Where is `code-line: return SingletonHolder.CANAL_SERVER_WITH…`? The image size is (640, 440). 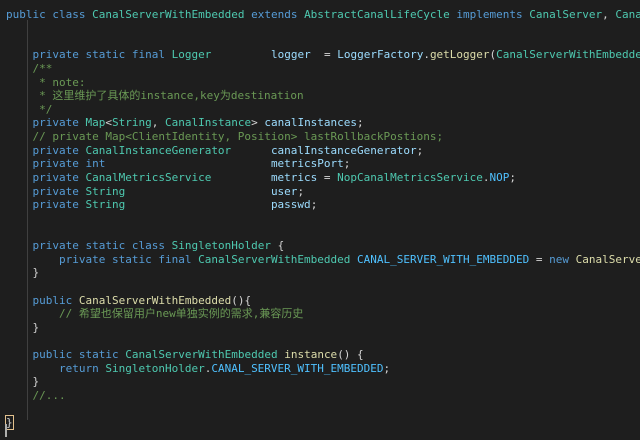
code-line: return SingletonHolder.CANAL_SERVER_WITH… is located at coordinates (198, 369).